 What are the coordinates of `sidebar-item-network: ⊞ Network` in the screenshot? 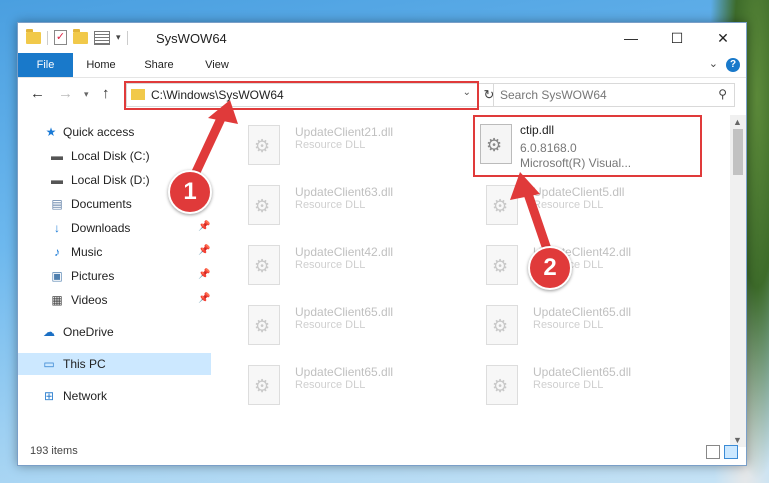 It's located at (114, 396).